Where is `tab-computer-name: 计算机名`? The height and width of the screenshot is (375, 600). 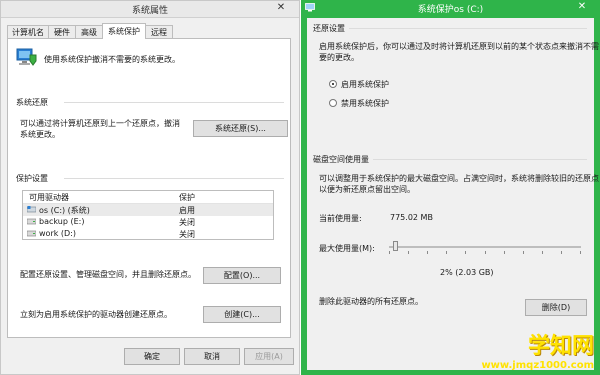 tab-computer-name: 计算机名 is located at coordinates (28, 31).